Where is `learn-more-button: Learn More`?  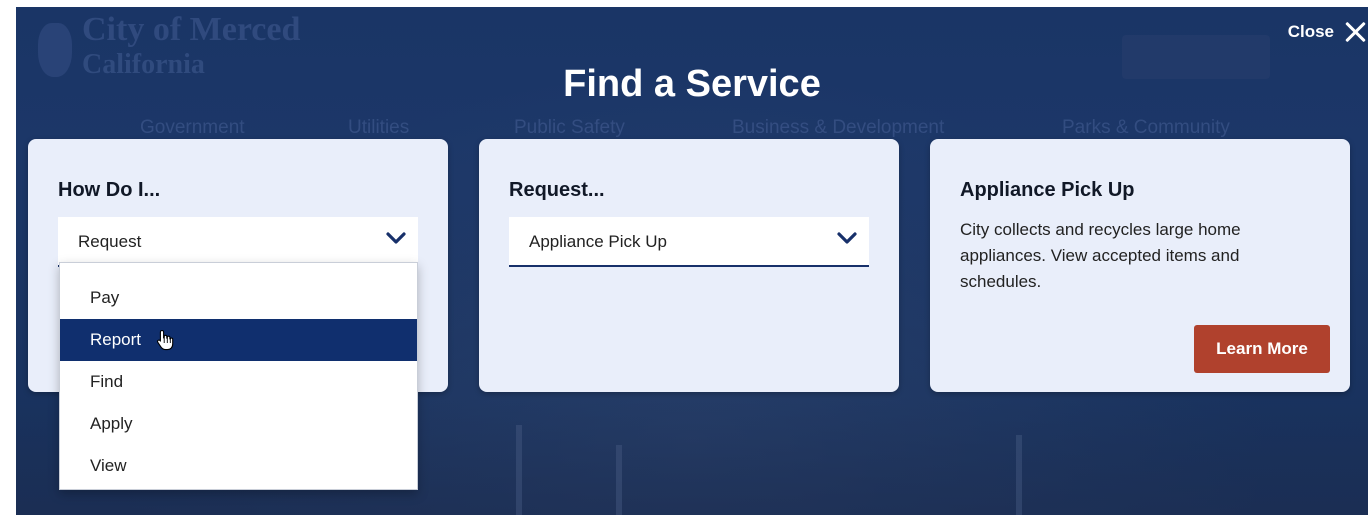 learn-more-button: Learn More is located at coordinates (1262, 349).